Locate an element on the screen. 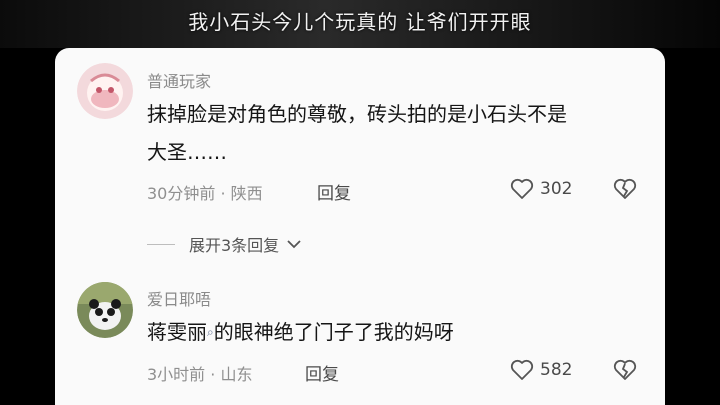  like-button: 302 is located at coordinates (541, 189).